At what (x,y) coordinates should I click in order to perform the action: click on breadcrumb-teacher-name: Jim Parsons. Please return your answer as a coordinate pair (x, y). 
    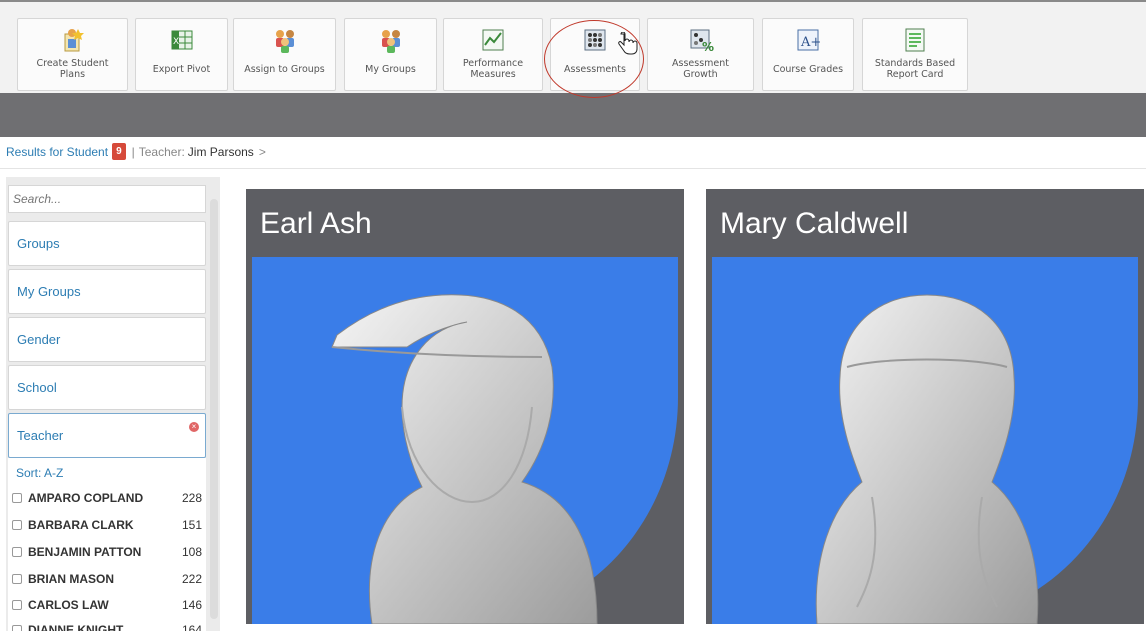
    Looking at the image, I should click on (221, 152).